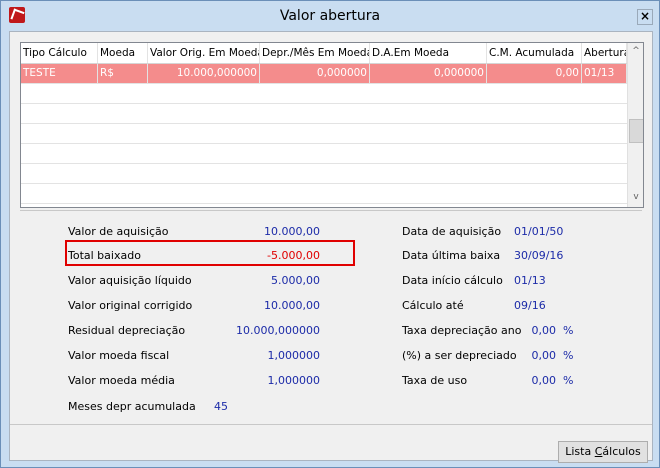 The width and height of the screenshot is (660, 468). What do you see at coordinates (278, 330) in the screenshot?
I see `value-residual-depreciacao: 10.000,000000` at bounding box center [278, 330].